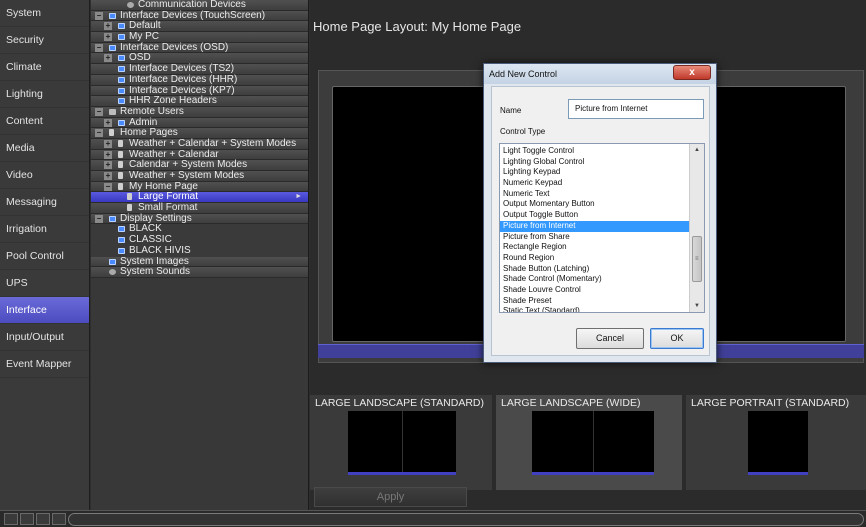  What do you see at coordinates (44, 148) in the screenshot?
I see `sidebar-item-media: Media` at bounding box center [44, 148].